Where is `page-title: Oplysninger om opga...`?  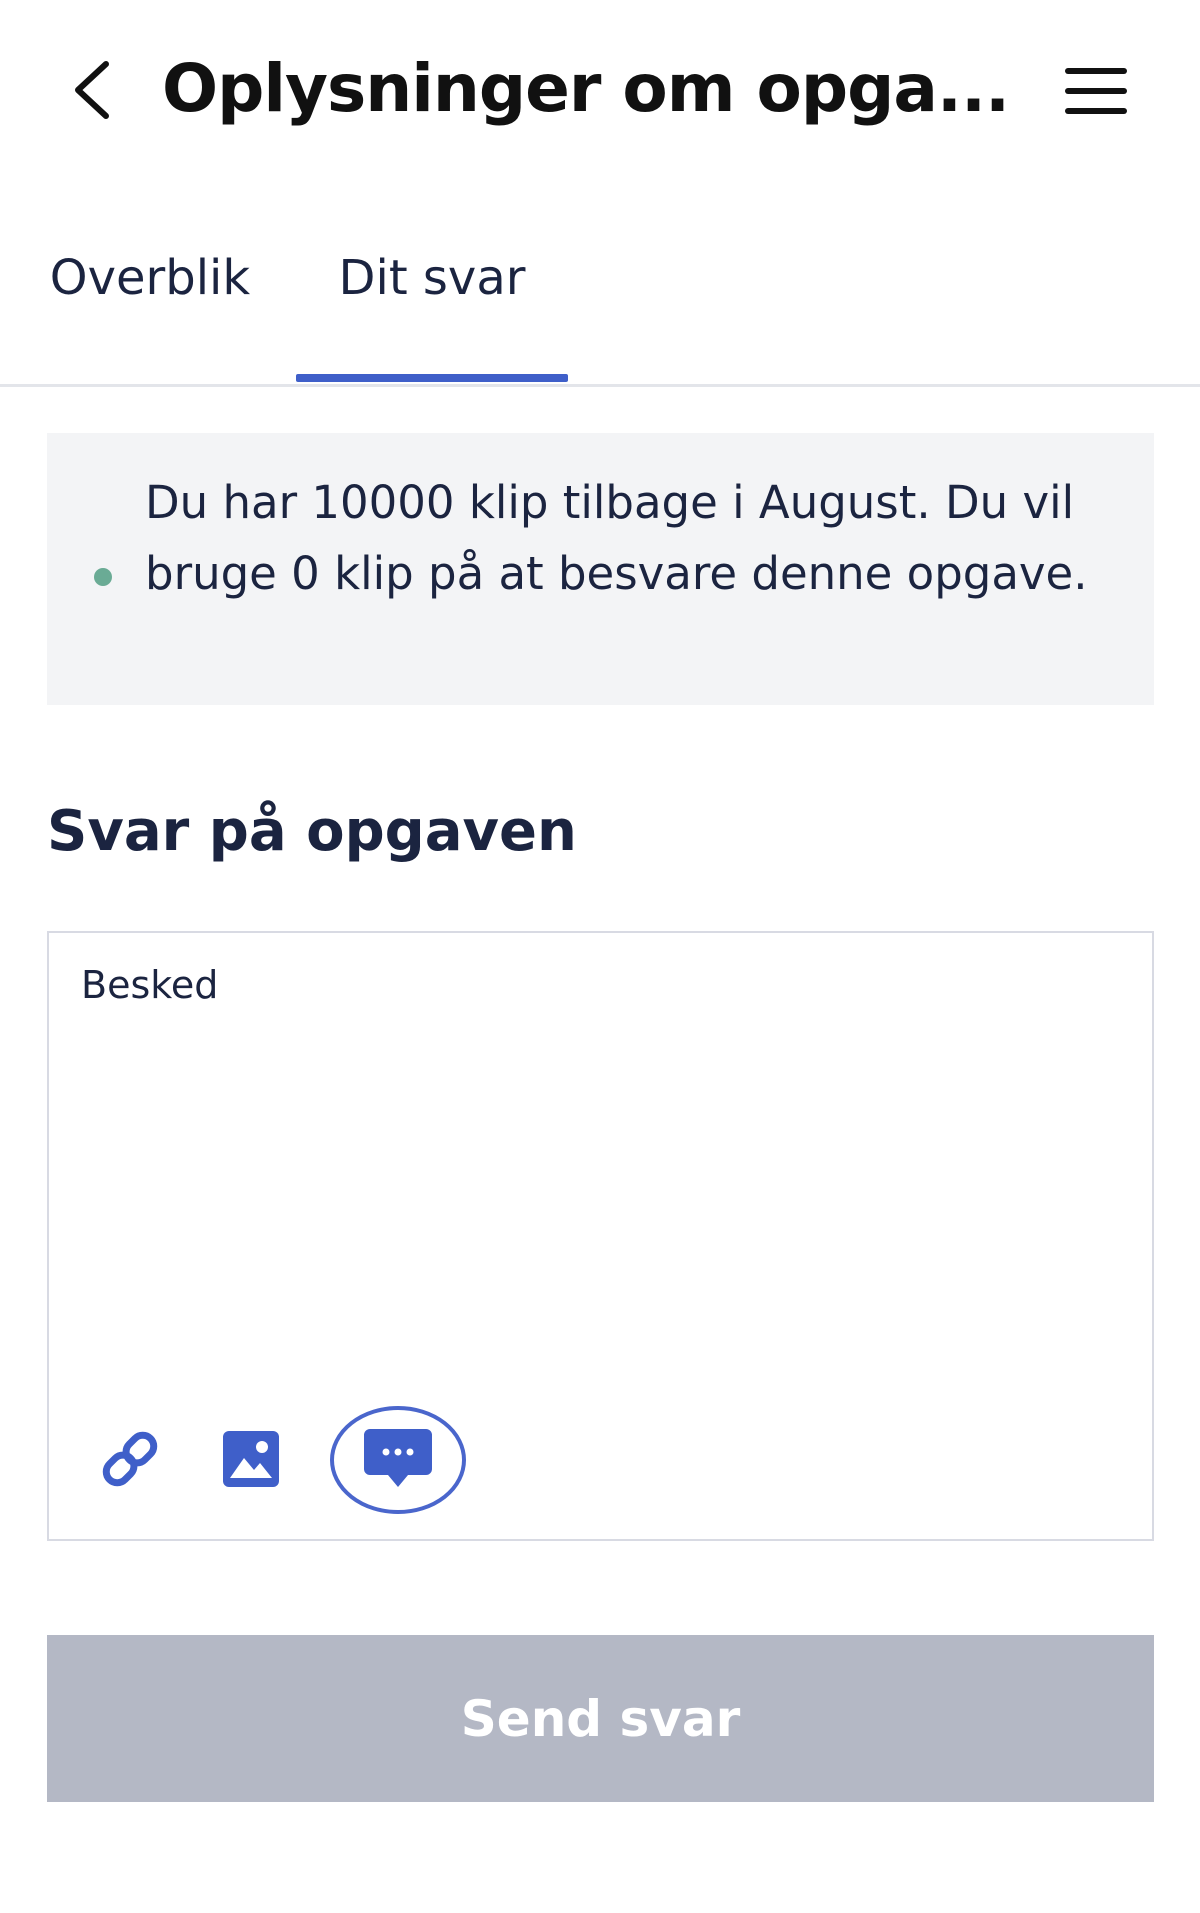
page-title: Oplysninger om opga... is located at coordinates (586, 88).